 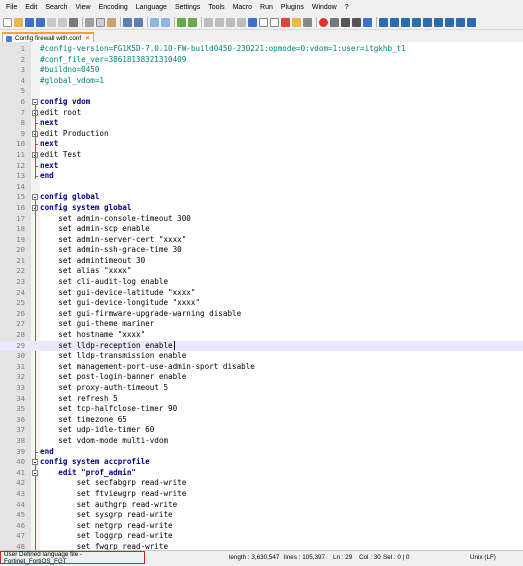 I want to click on show-all-chars-icon, so click(x=241, y=22).